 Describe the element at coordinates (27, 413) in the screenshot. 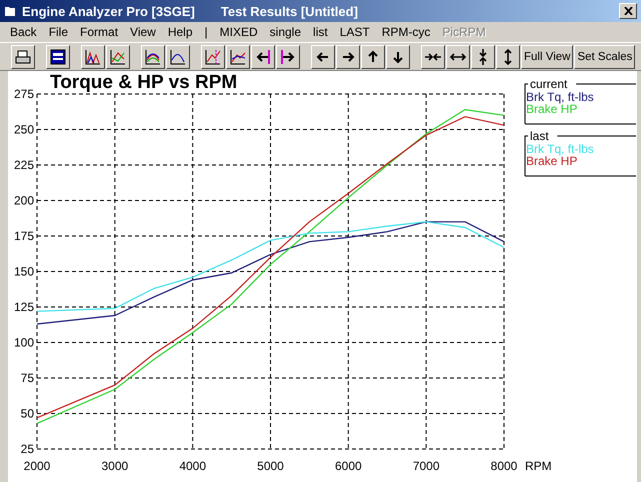

I see `axis-tick-label: 50` at that location.